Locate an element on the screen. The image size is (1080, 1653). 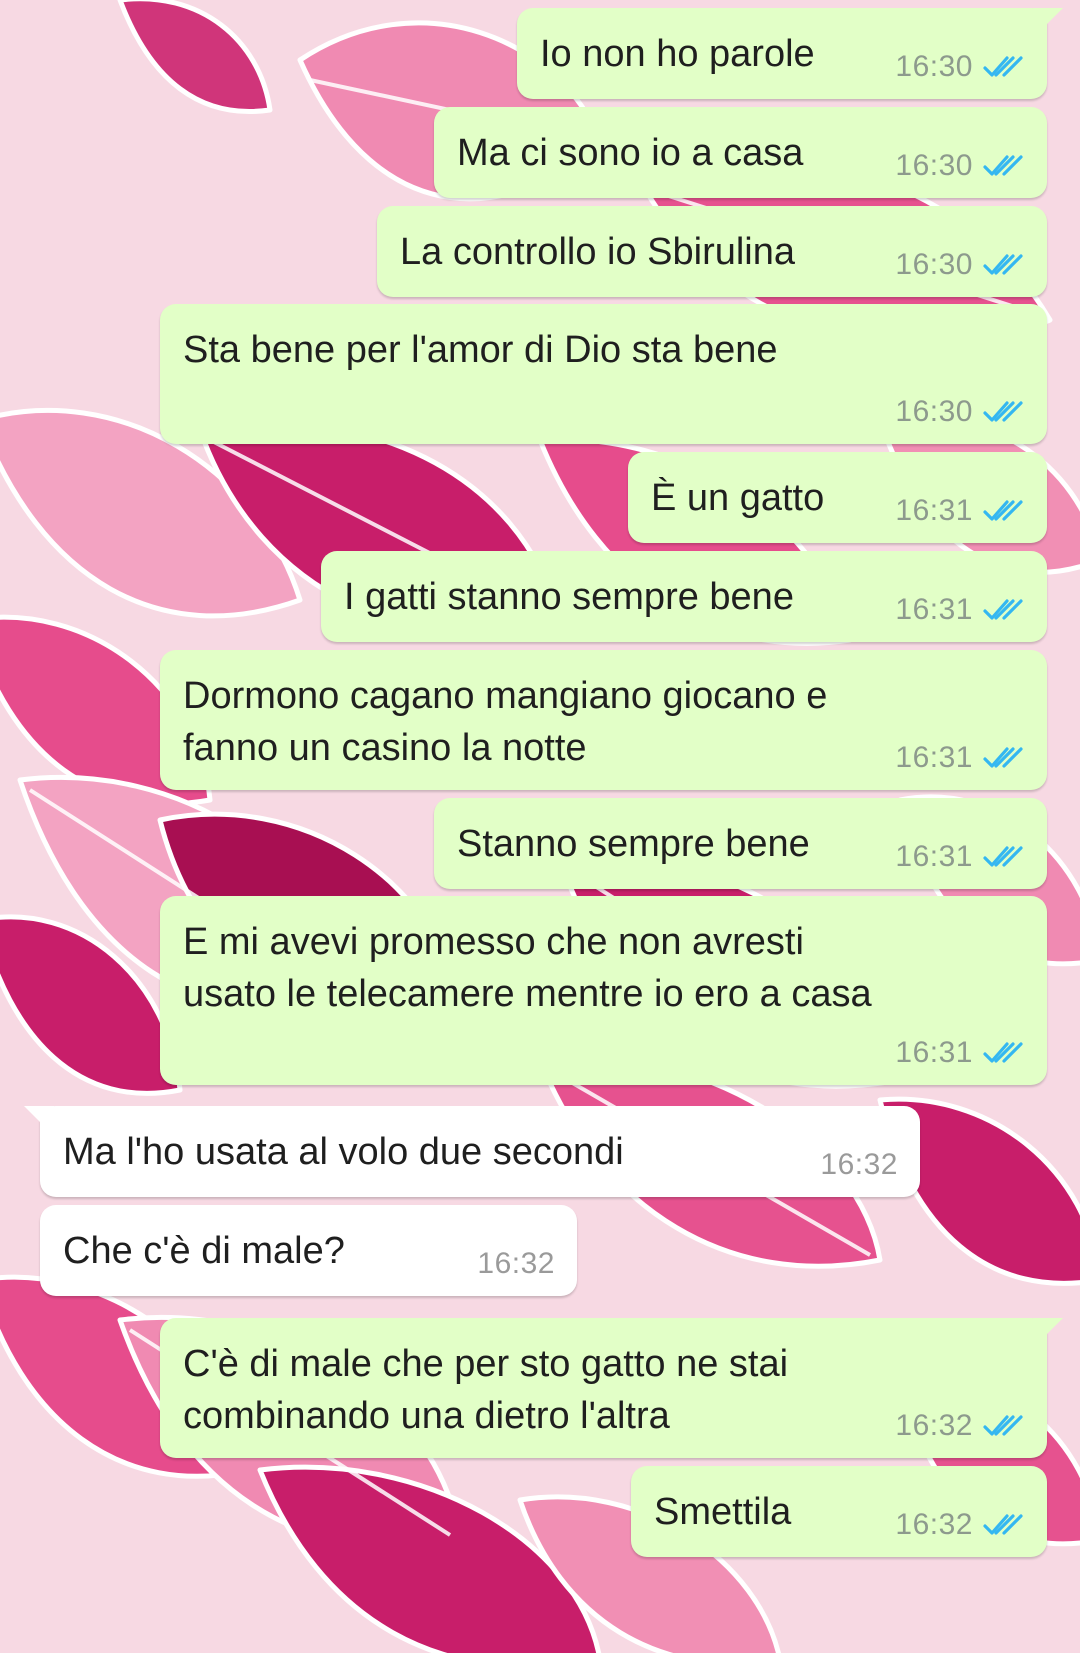
message-text: Smettila is located at coordinates (723, 1512).